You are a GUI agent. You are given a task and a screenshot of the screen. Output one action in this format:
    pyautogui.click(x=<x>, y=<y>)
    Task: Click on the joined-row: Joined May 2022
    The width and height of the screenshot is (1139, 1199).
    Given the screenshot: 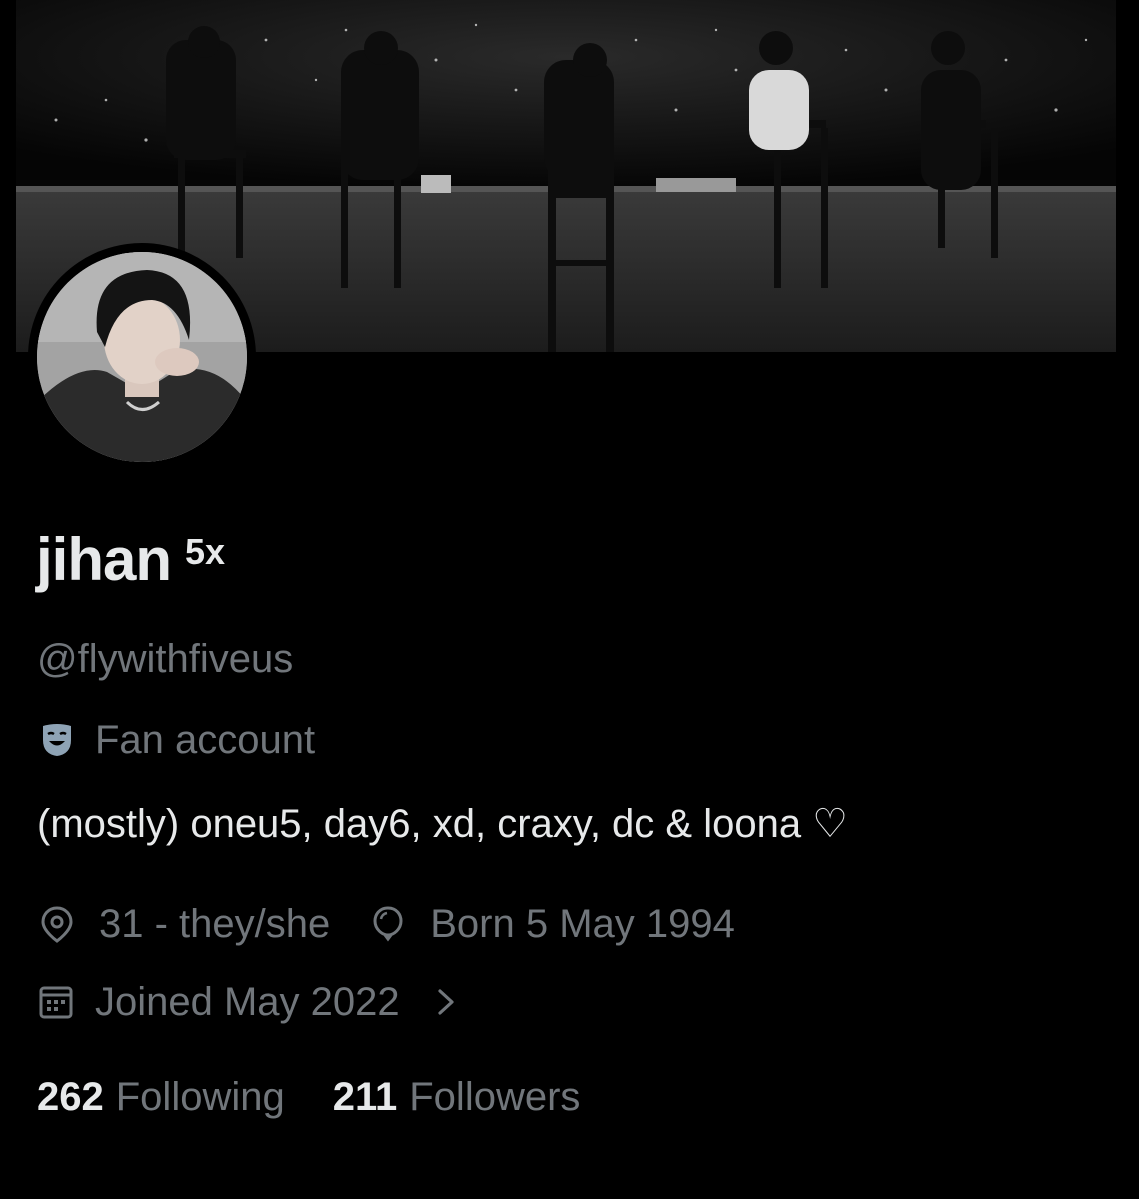 What is the action you would take?
    pyautogui.click(x=247, y=1002)
    